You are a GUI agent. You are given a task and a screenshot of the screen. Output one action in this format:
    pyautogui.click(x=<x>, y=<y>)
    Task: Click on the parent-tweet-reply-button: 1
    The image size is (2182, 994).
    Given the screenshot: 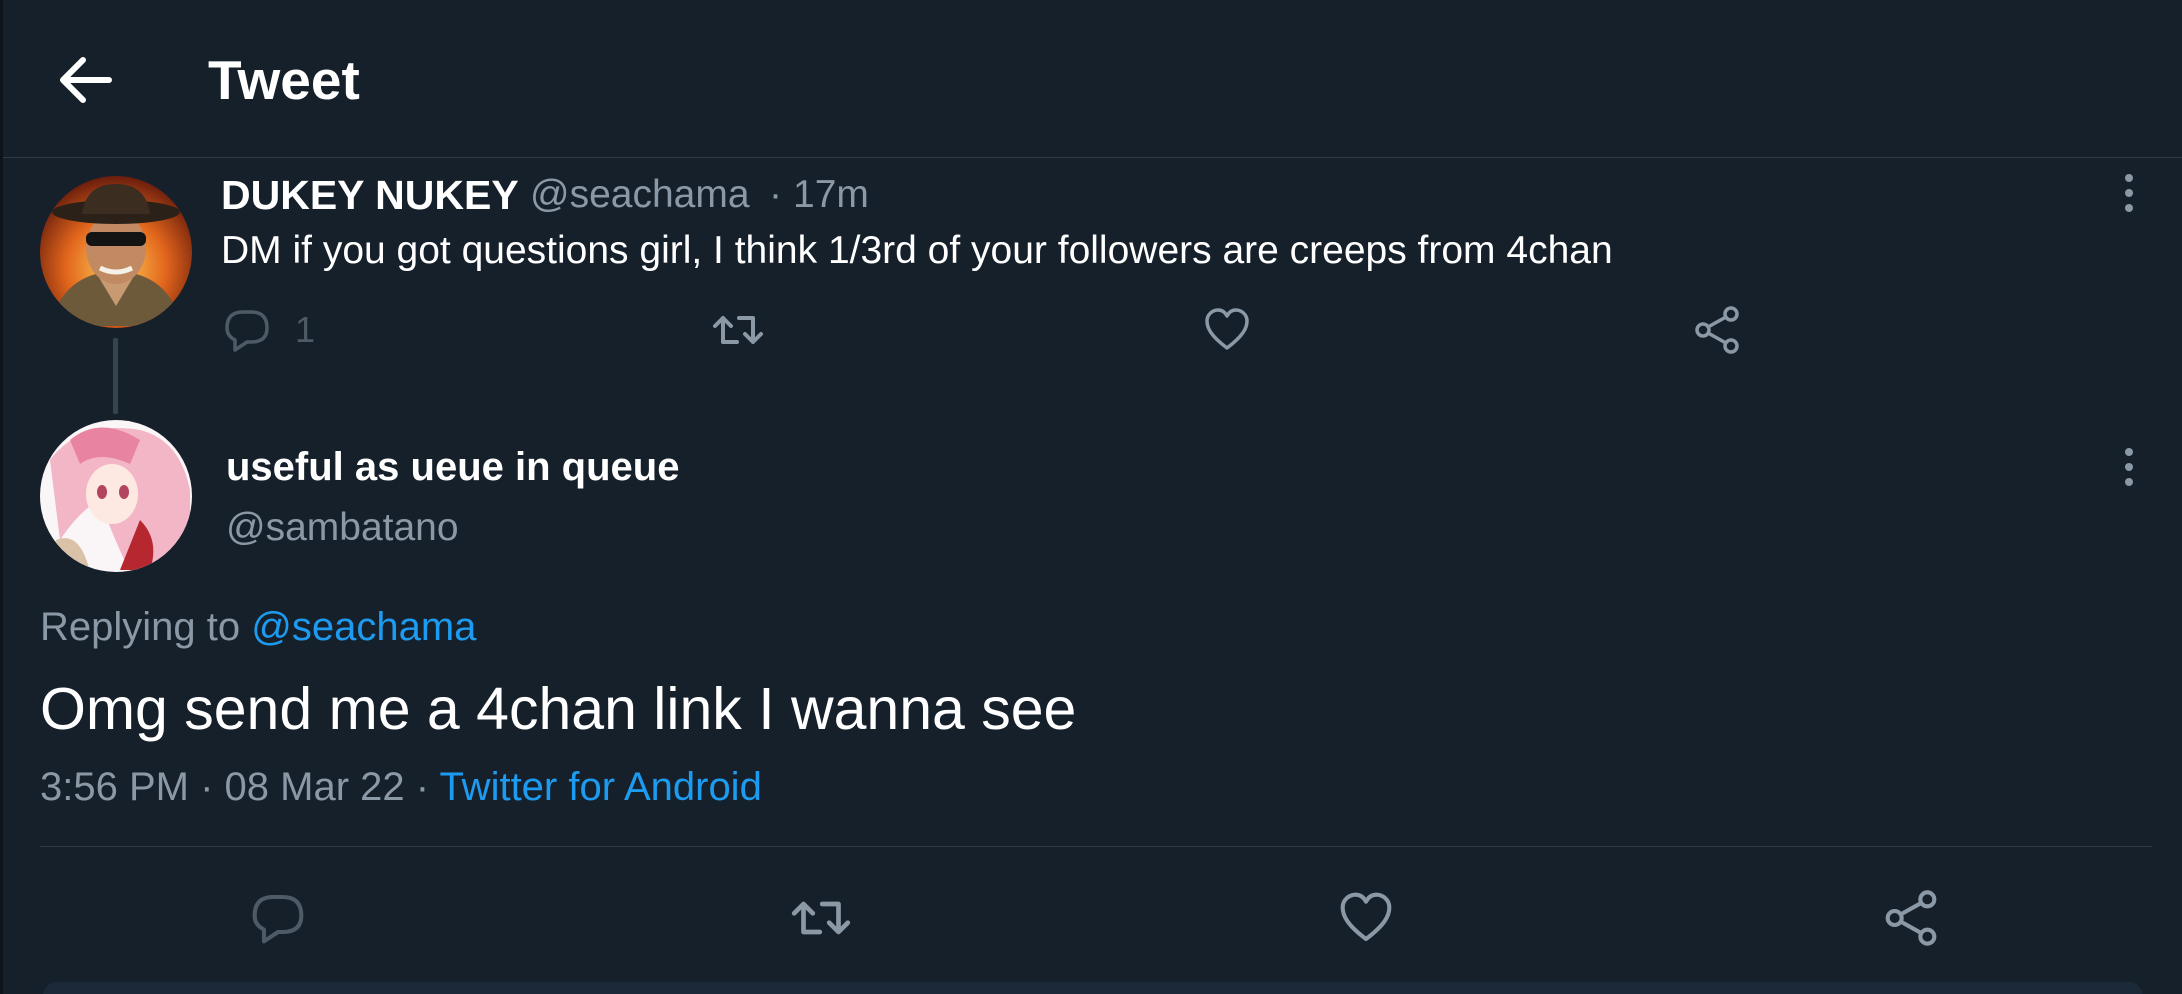 What is the action you would take?
    pyautogui.click(x=269, y=330)
    